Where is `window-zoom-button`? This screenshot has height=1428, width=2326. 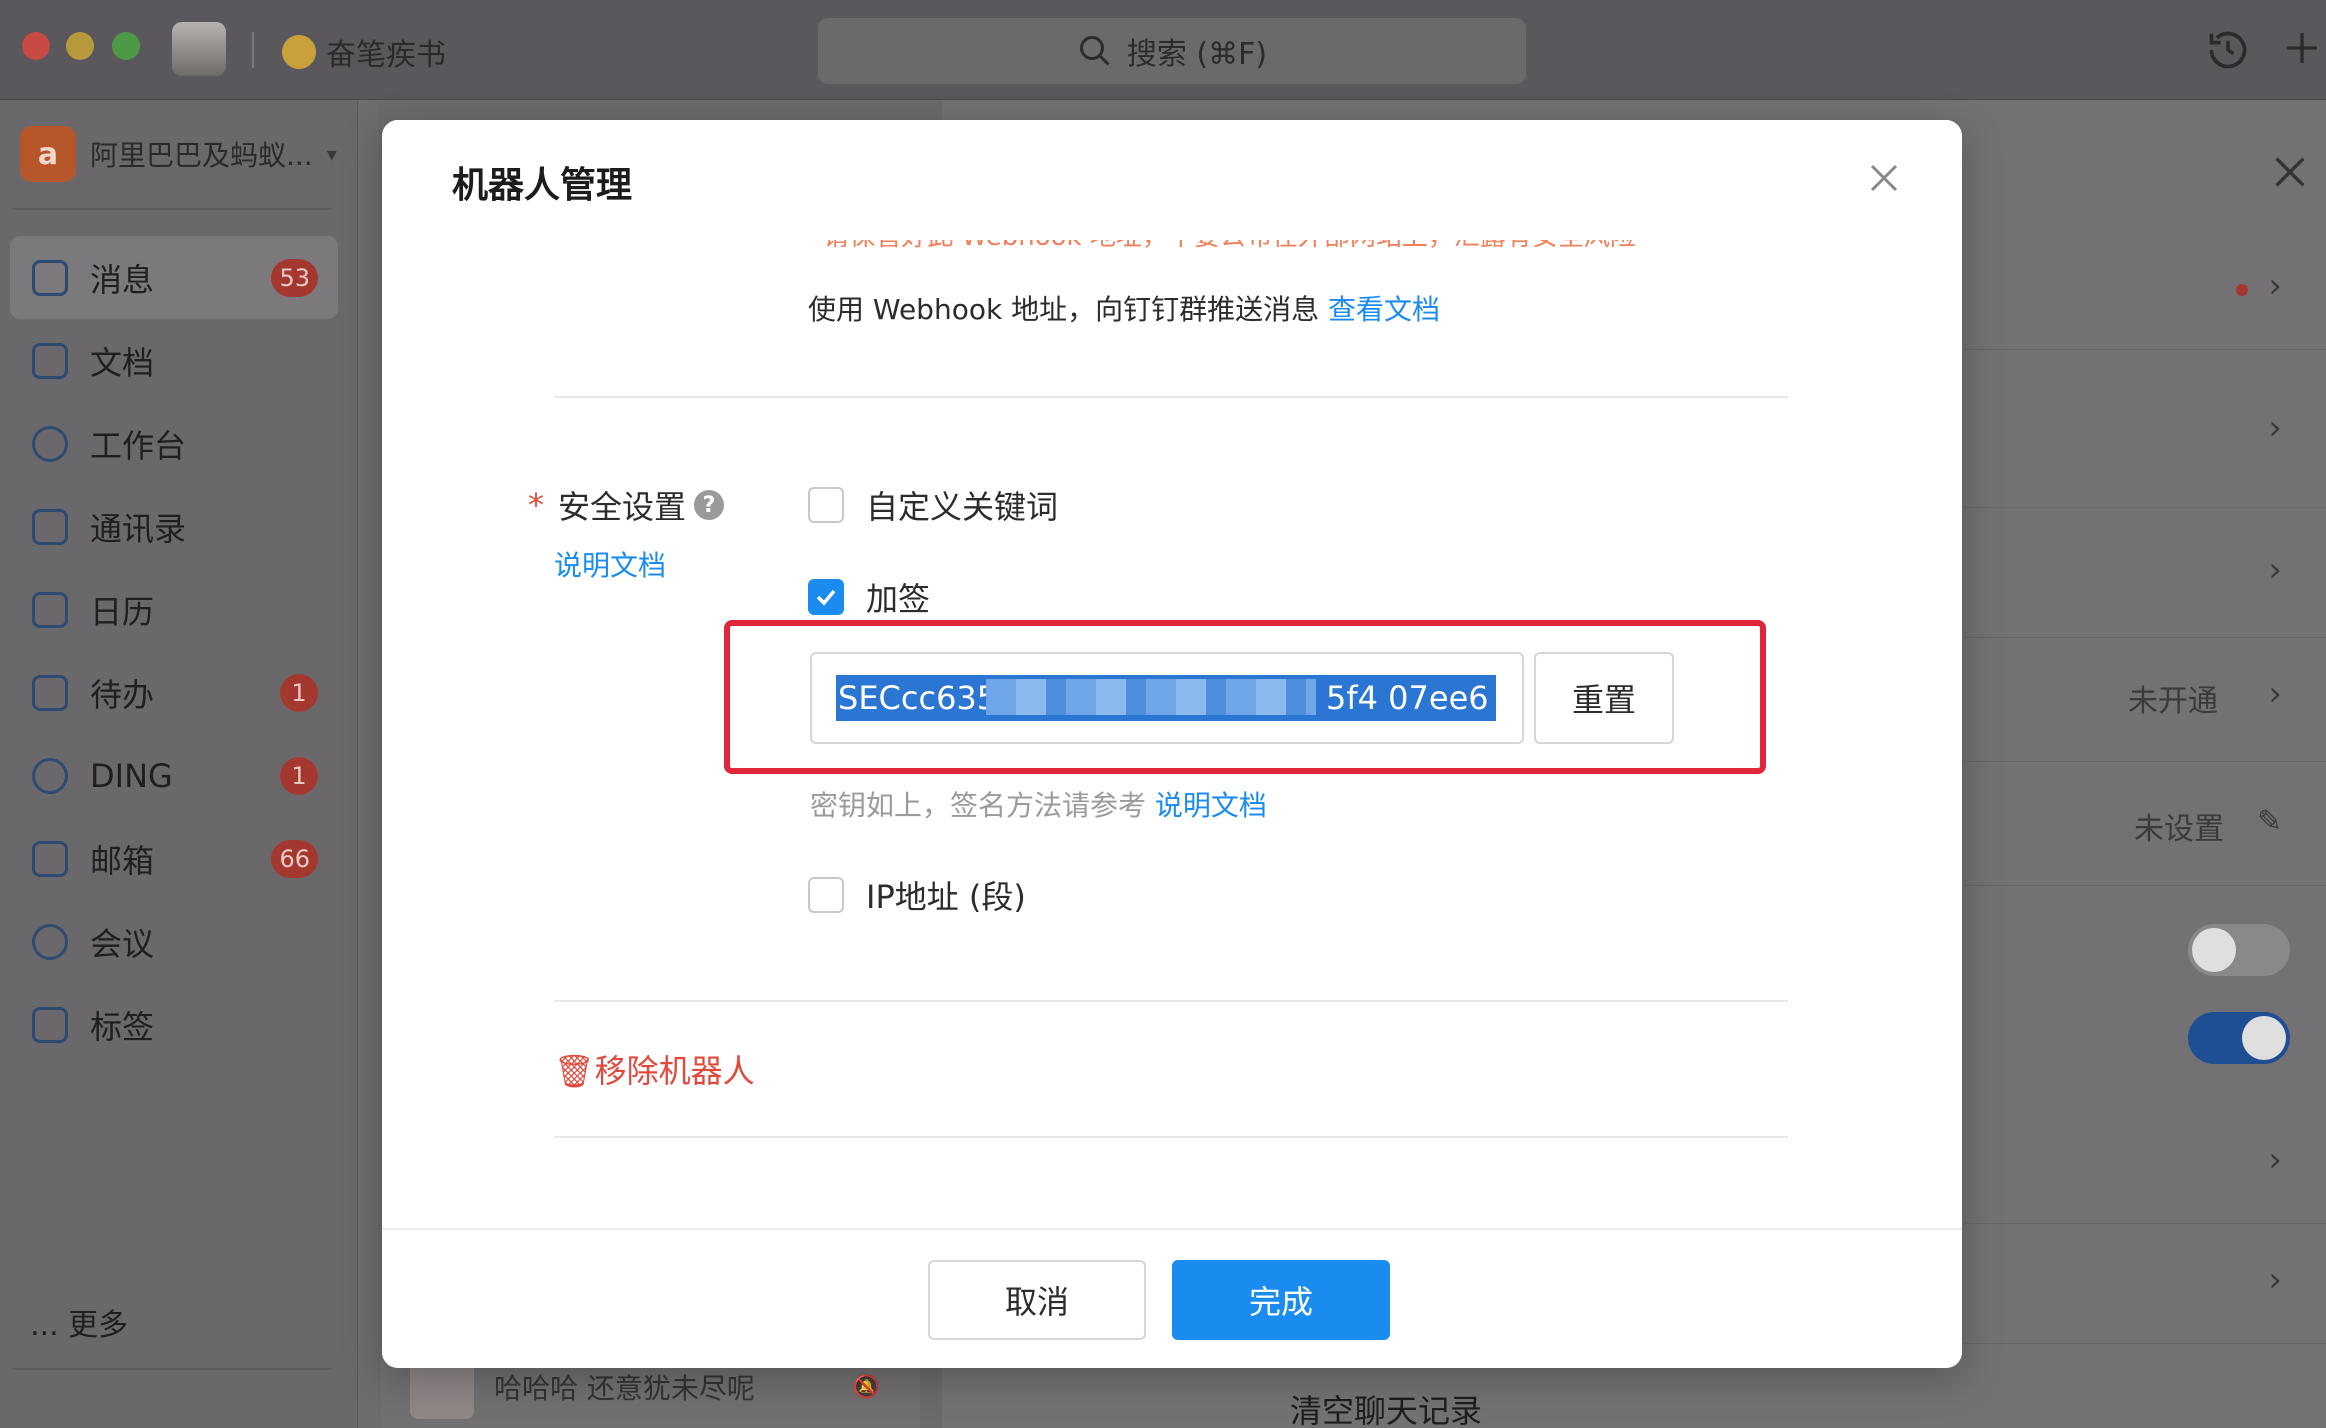 window-zoom-button is located at coordinates (126, 46).